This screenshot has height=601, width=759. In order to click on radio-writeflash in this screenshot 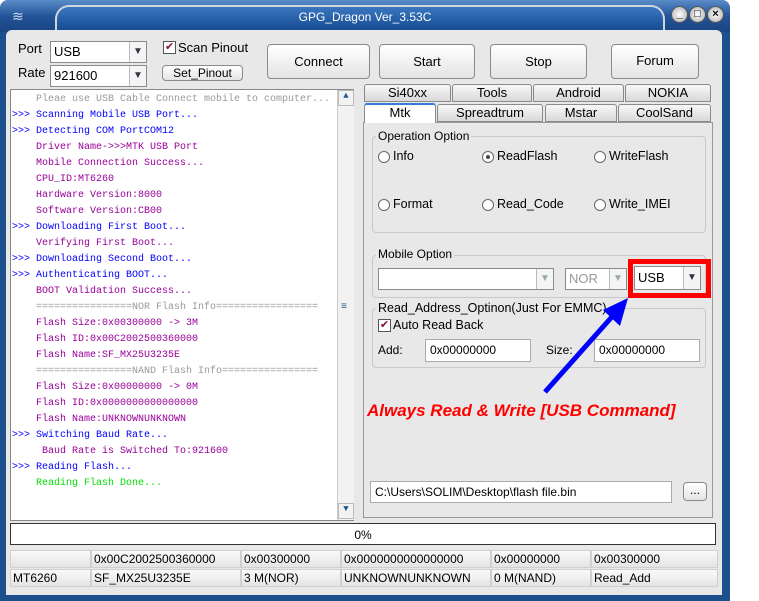, I will do `click(600, 157)`.